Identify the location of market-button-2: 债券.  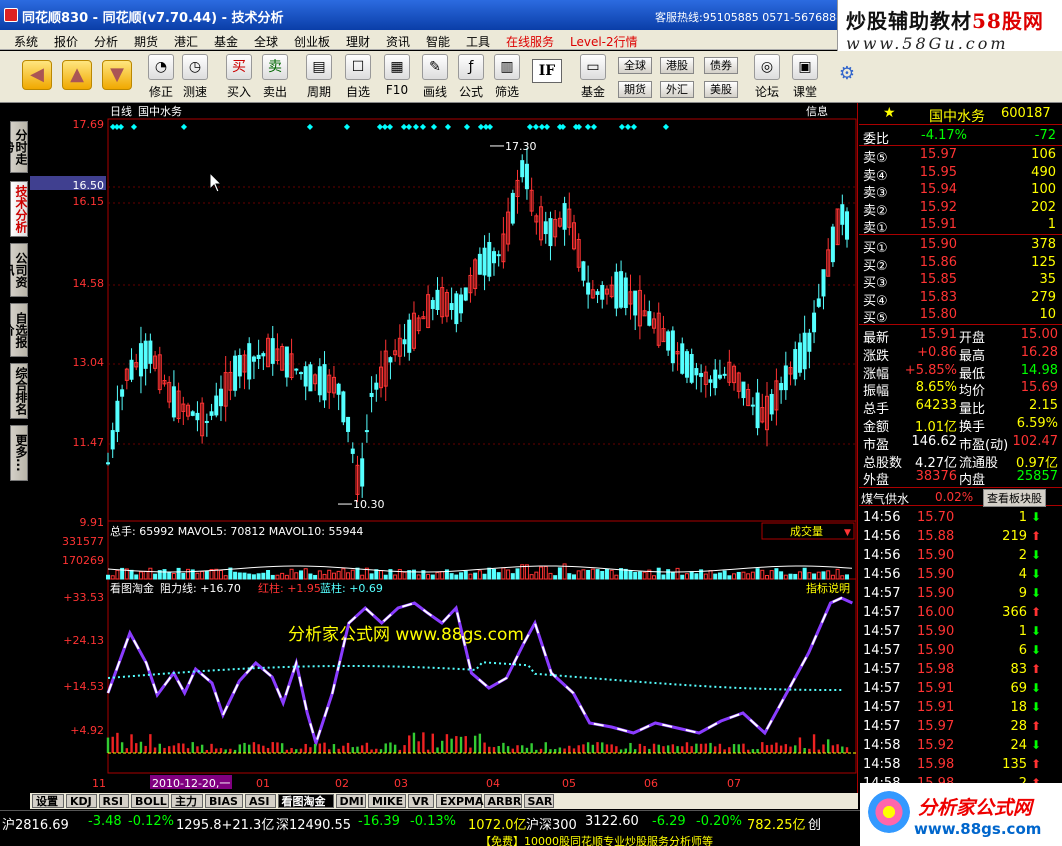
(721, 65).